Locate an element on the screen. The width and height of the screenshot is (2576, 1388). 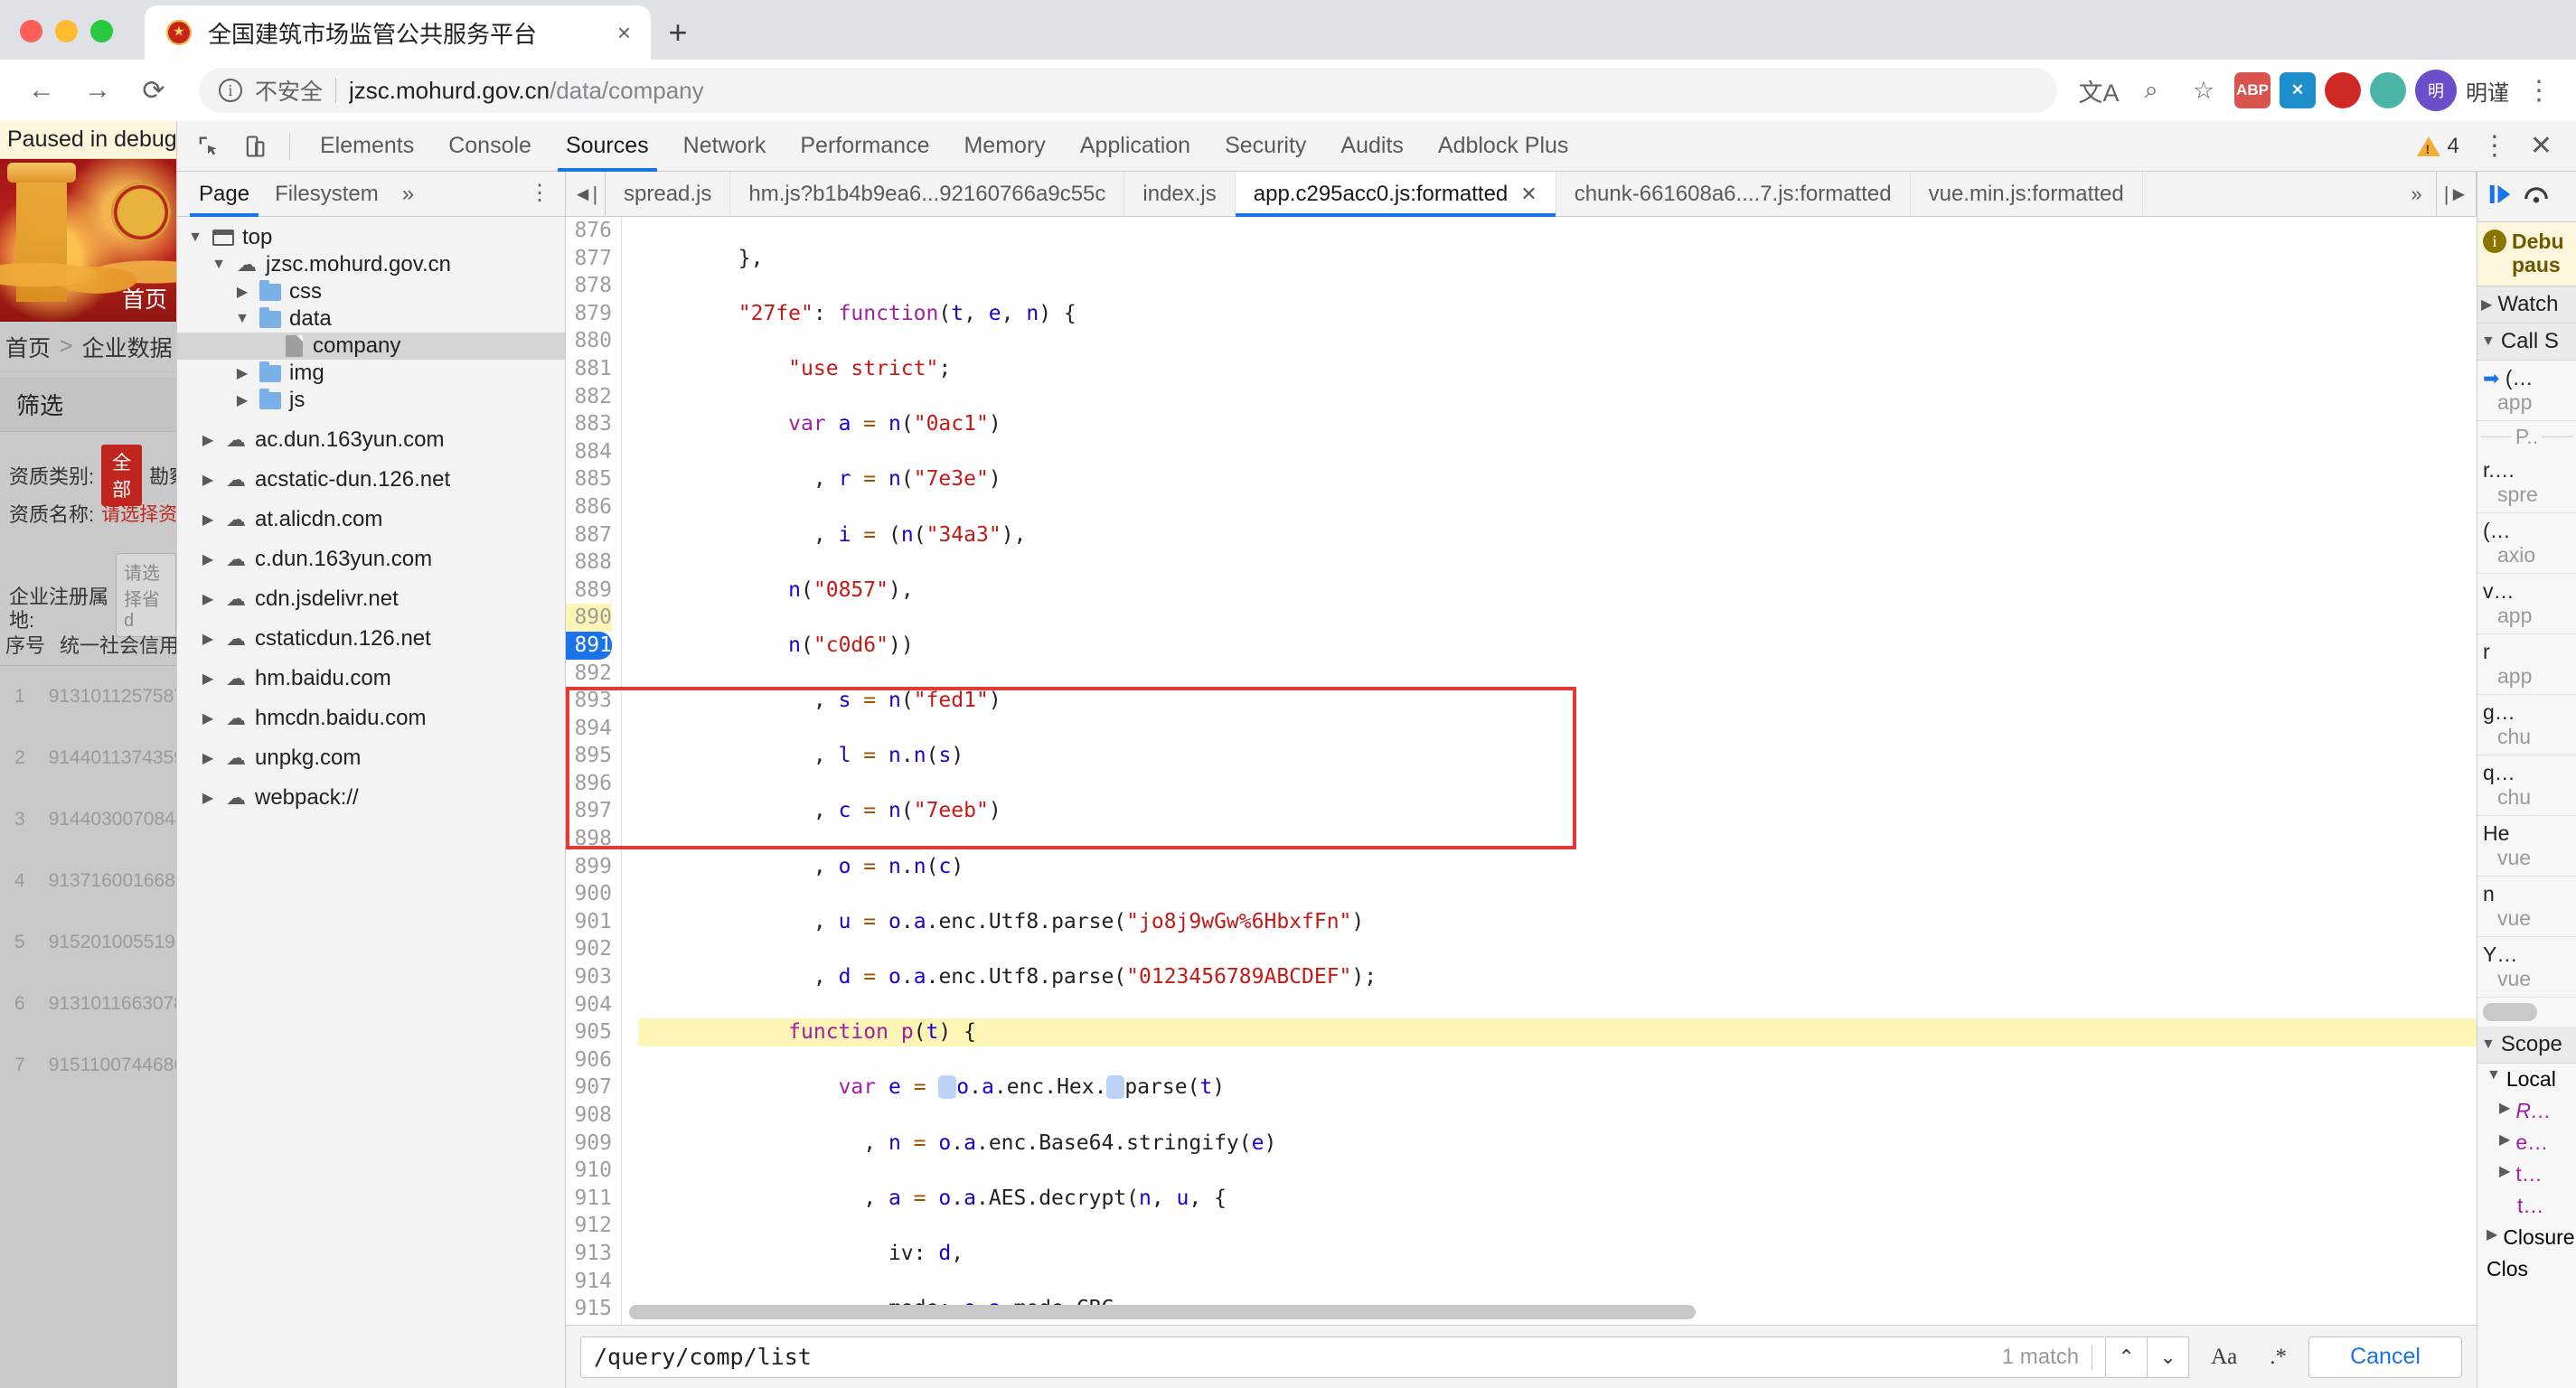
tree-node-cstaticdun-126-net: ▶ ☁ cstaticdun.126.net is located at coordinates (371, 639).